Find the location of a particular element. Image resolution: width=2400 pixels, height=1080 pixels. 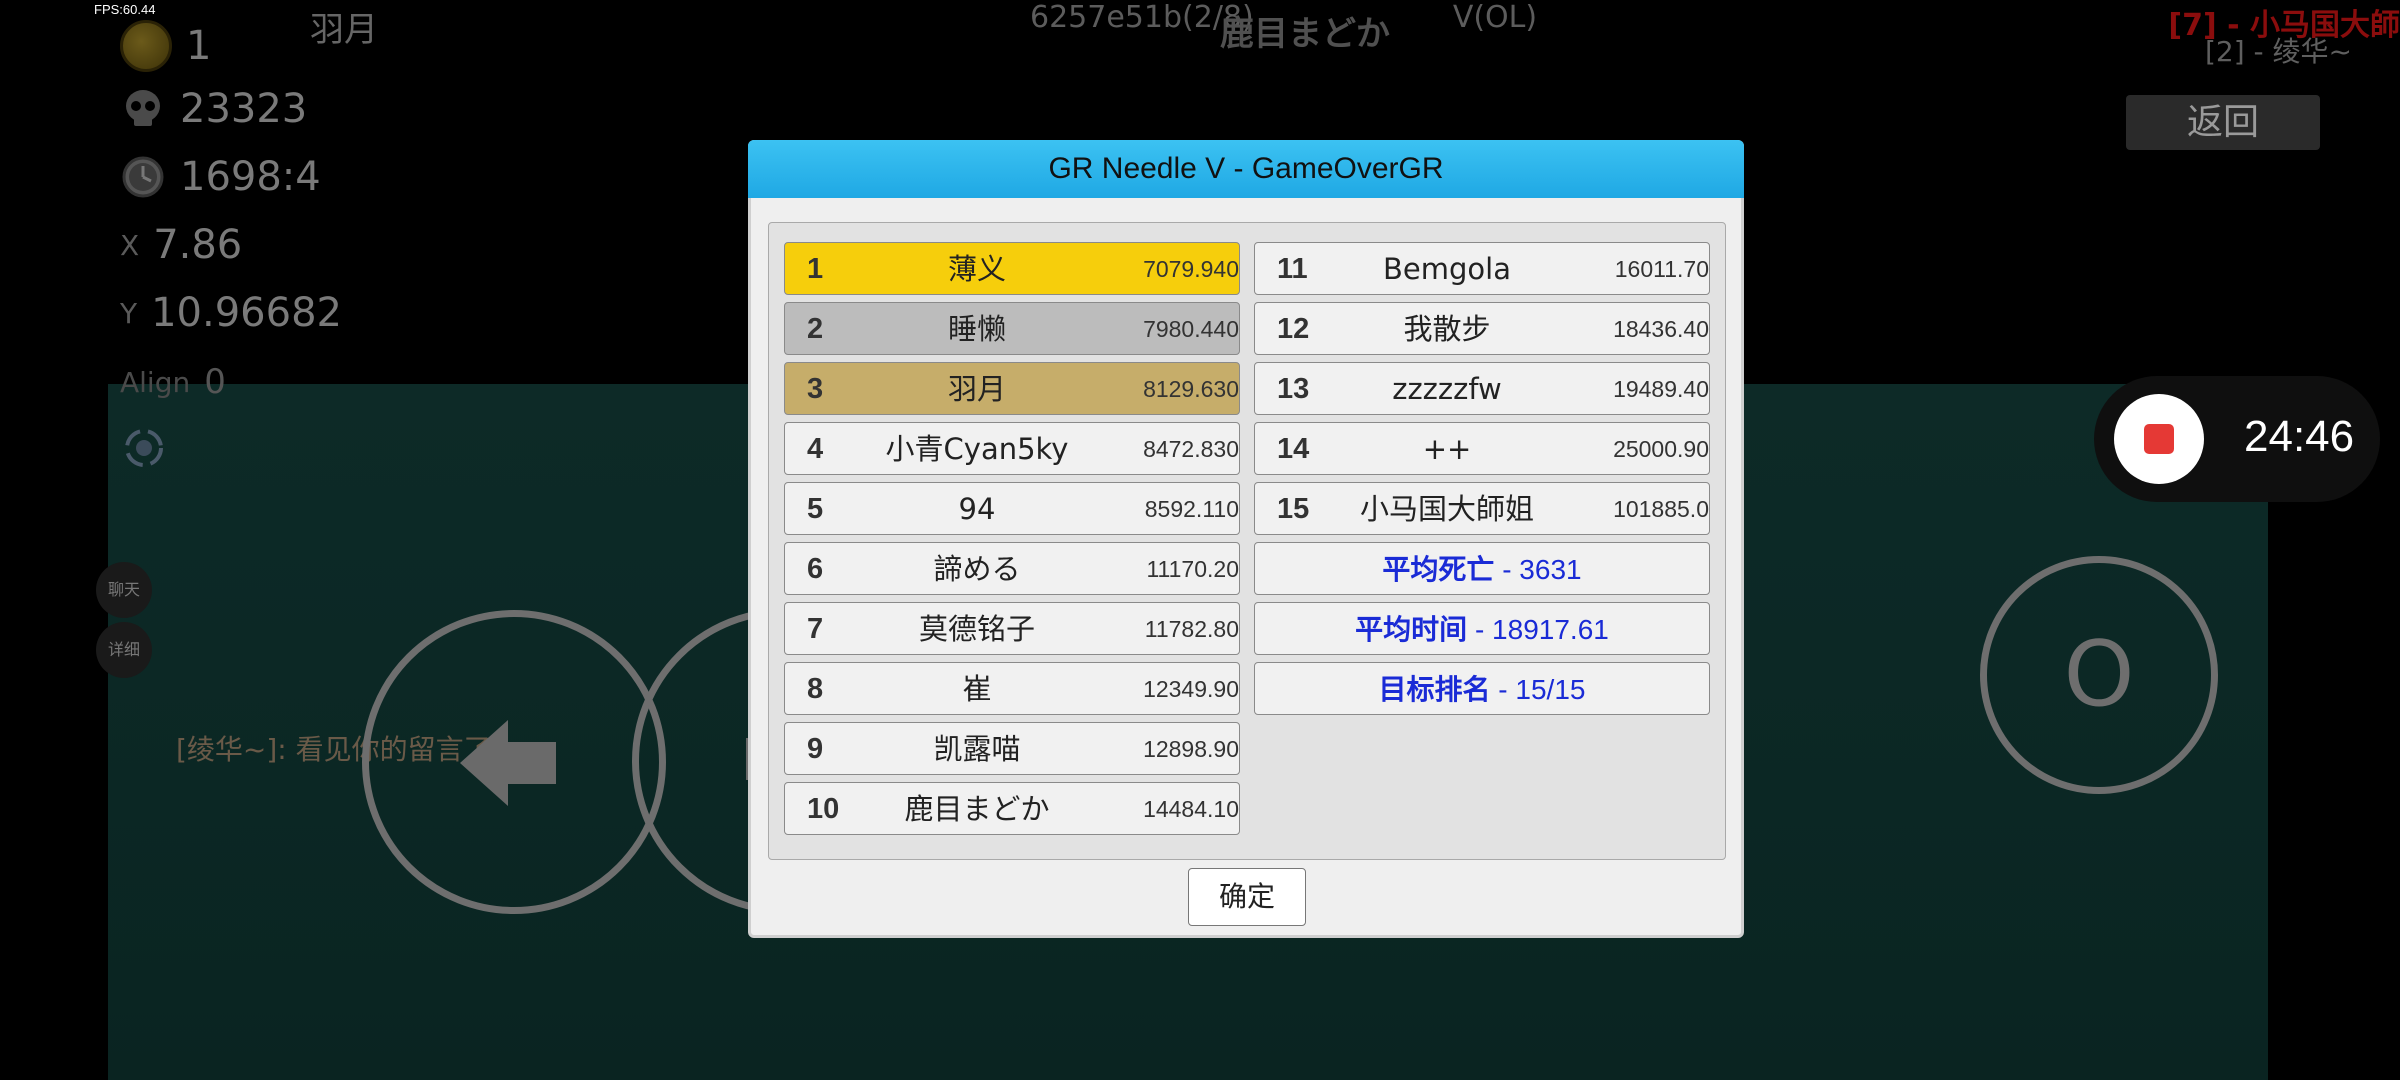

hud-deaths: 23323 is located at coordinates (213, 109).